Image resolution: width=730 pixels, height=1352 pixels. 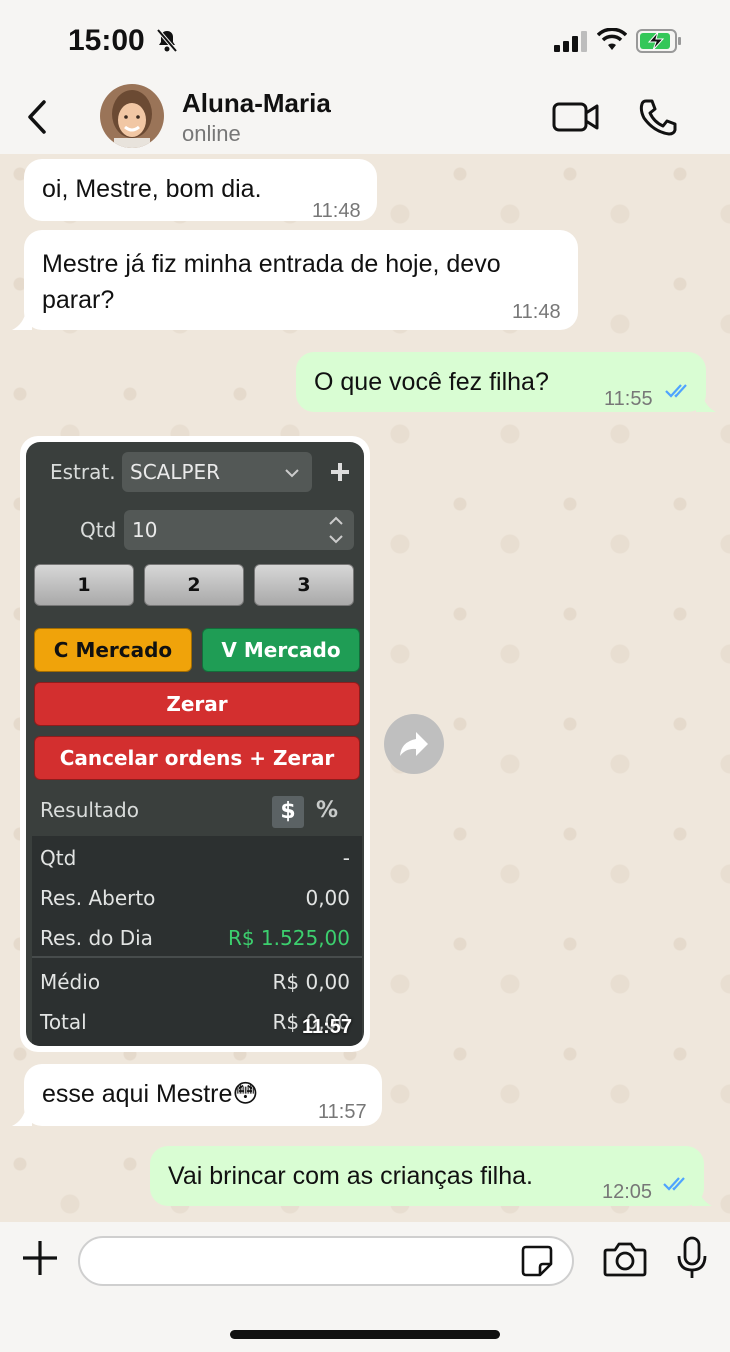 I want to click on outgoing-message: Vai brincar com as crianças filha. 12:05, so click(x=427, y=1176).